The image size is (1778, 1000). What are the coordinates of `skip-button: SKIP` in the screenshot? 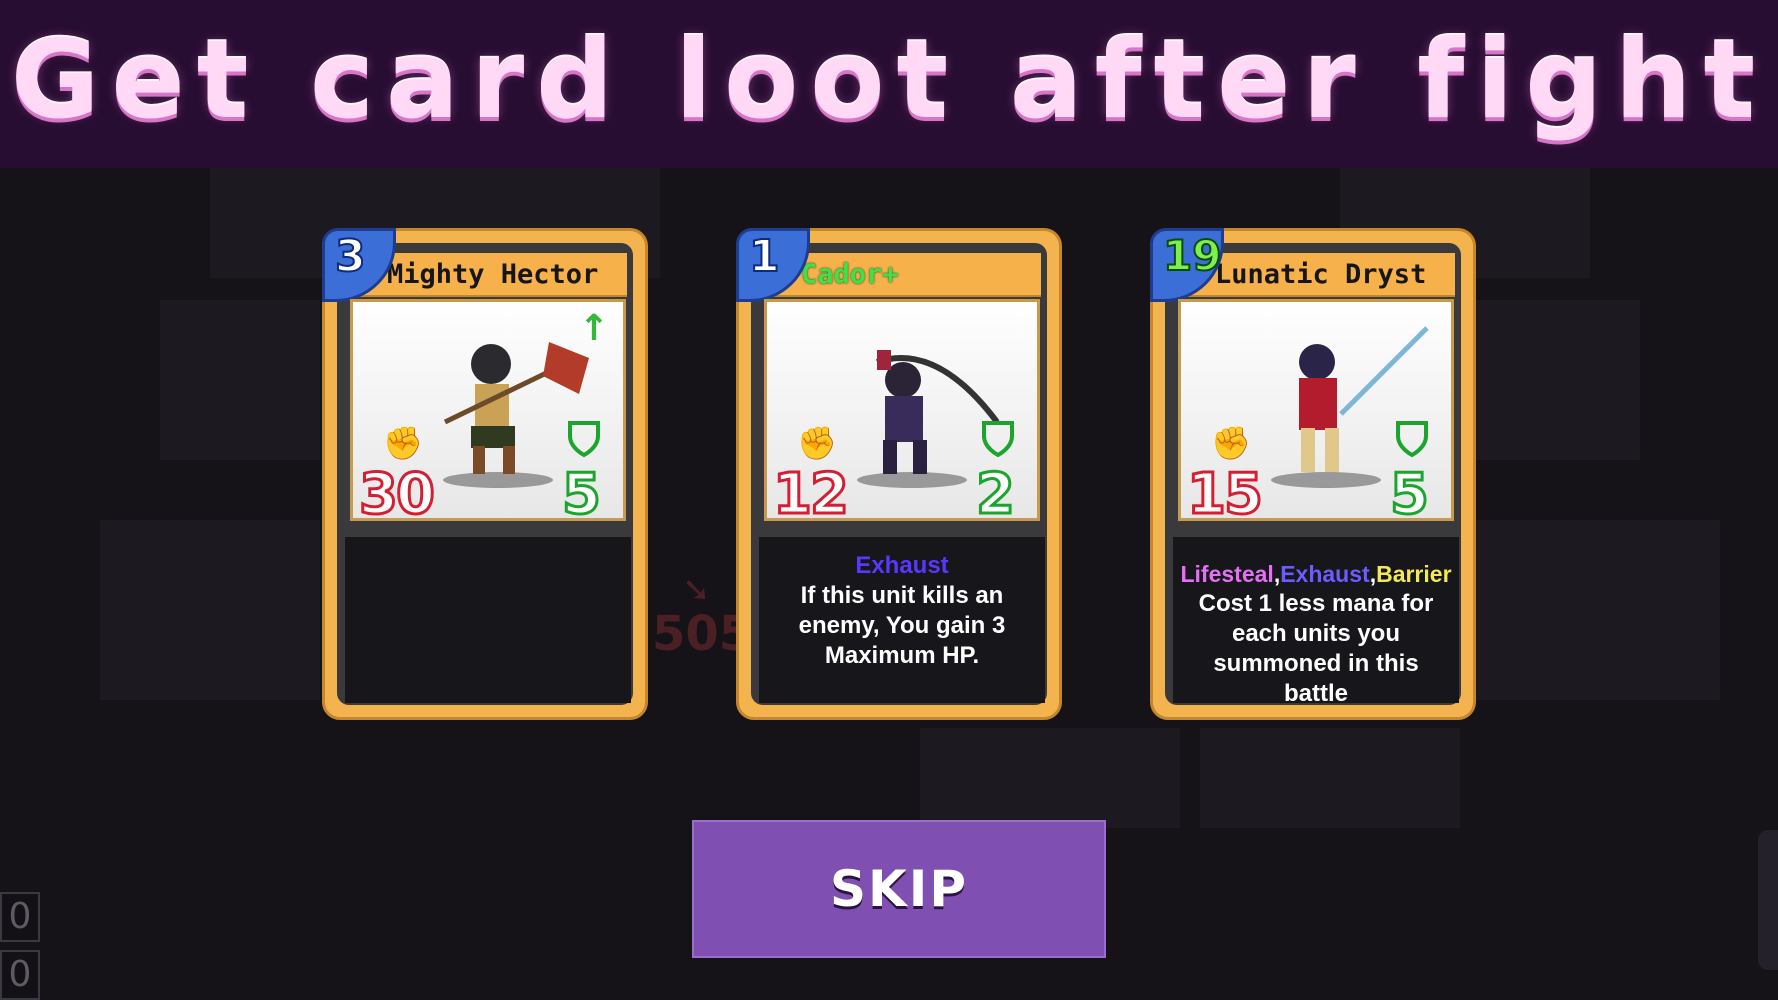 It's located at (899, 889).